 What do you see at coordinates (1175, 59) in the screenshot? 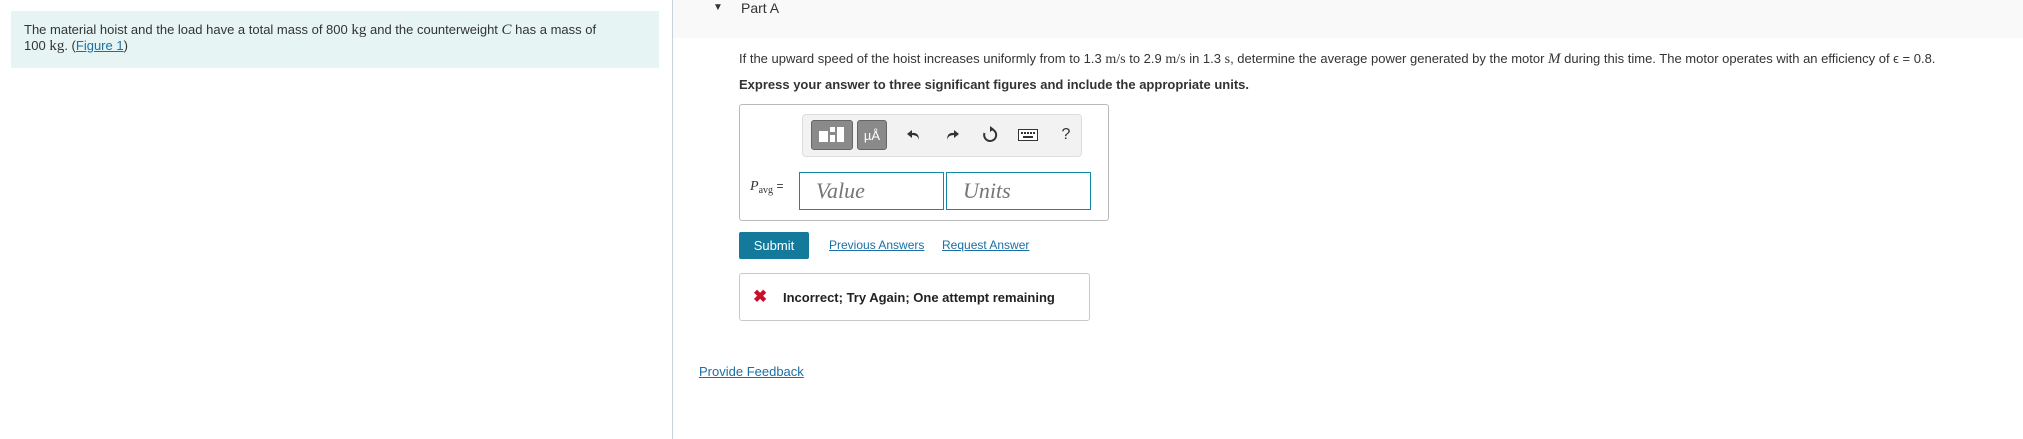
I see `question-unit-ms-2: m/s` at bounding box center [1175, 59].